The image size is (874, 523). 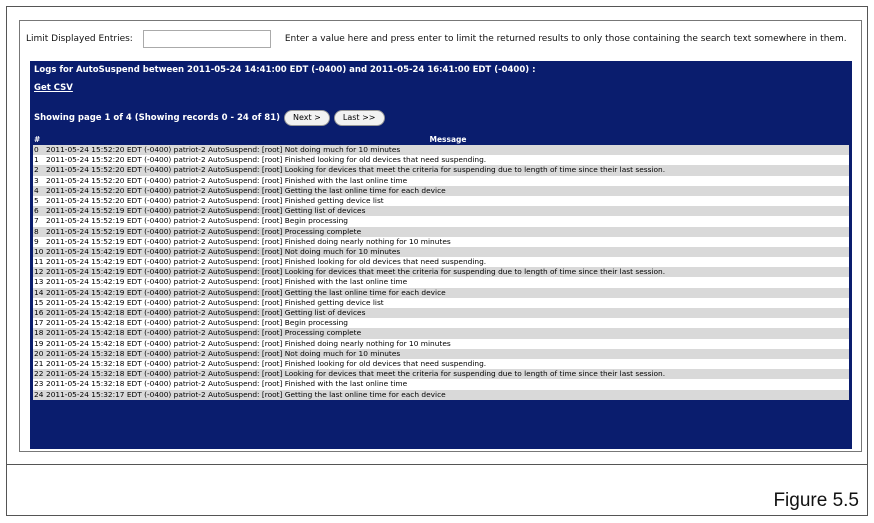 What do you see at coordinates (39, 363) in the screenshot?
I see `row-number: 21` at bounding box center [39, 363].